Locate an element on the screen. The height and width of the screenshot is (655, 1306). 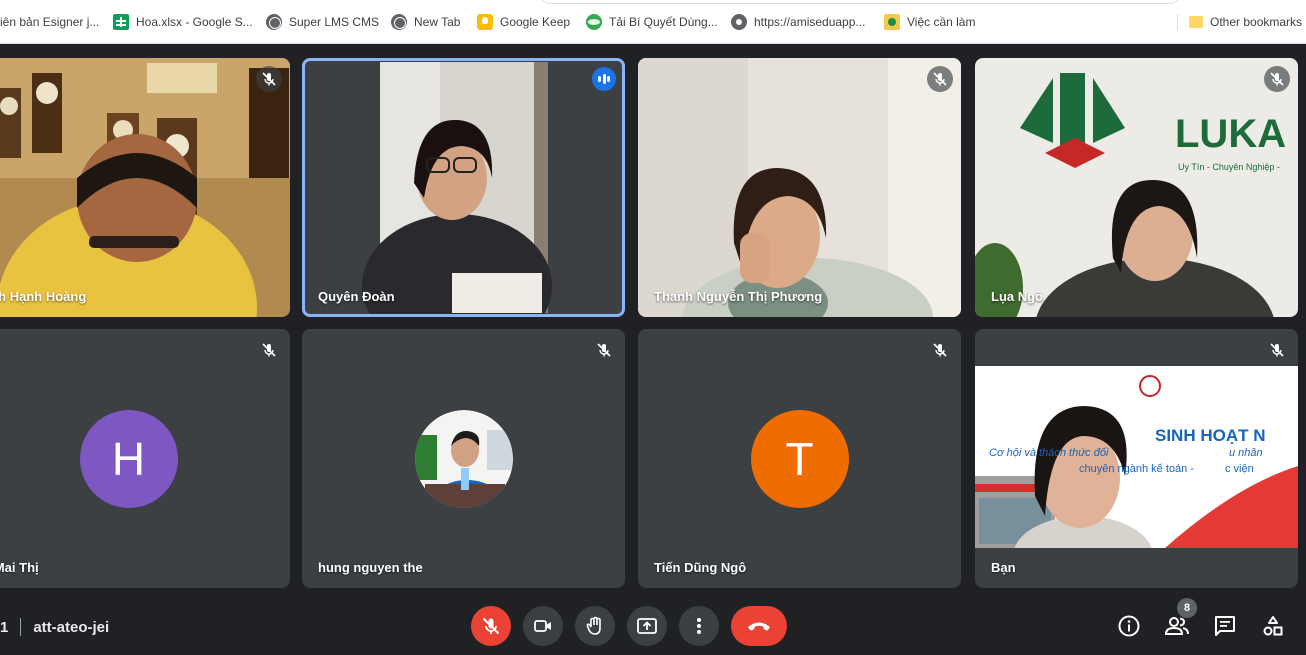
participant-name: anh Hạnh Hoàng is located at coordinates (43, 296).